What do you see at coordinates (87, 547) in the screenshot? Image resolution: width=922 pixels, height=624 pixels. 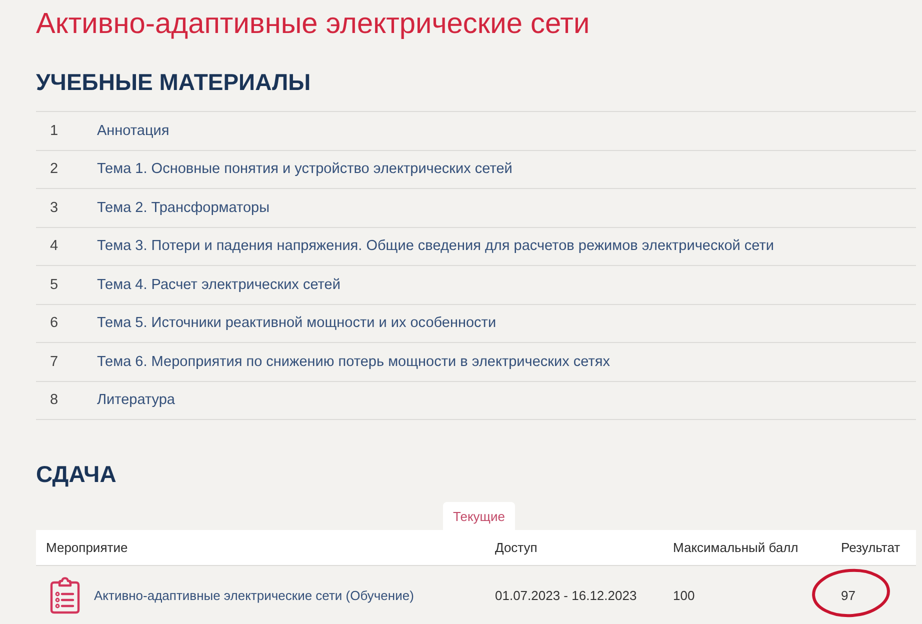 I see `column-header: Мероприятие` at bounding box center [87, 547].